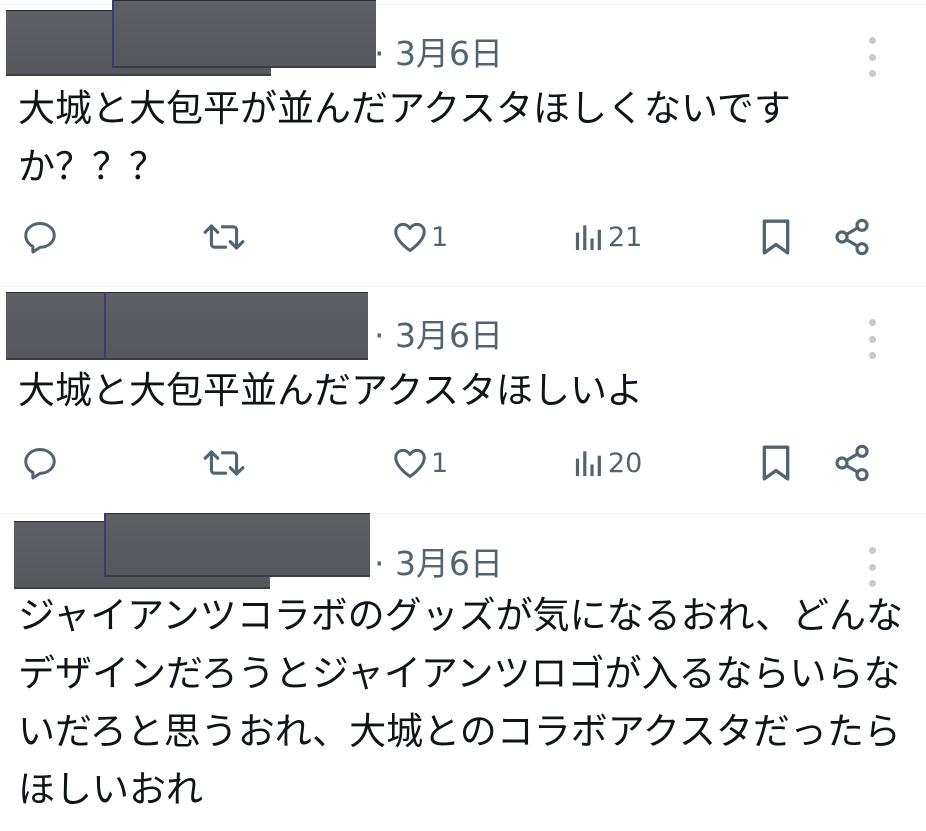 This screenshot has width=926, height=831. Describe the element at coordinates (463, 237) in the screenshot. I see `tweet-actions: 1 21` at that location.